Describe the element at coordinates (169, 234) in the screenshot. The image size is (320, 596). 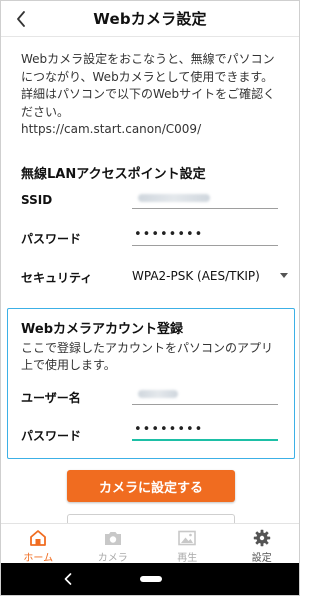
I see `wlan-password-value: ••••••••` at that location.